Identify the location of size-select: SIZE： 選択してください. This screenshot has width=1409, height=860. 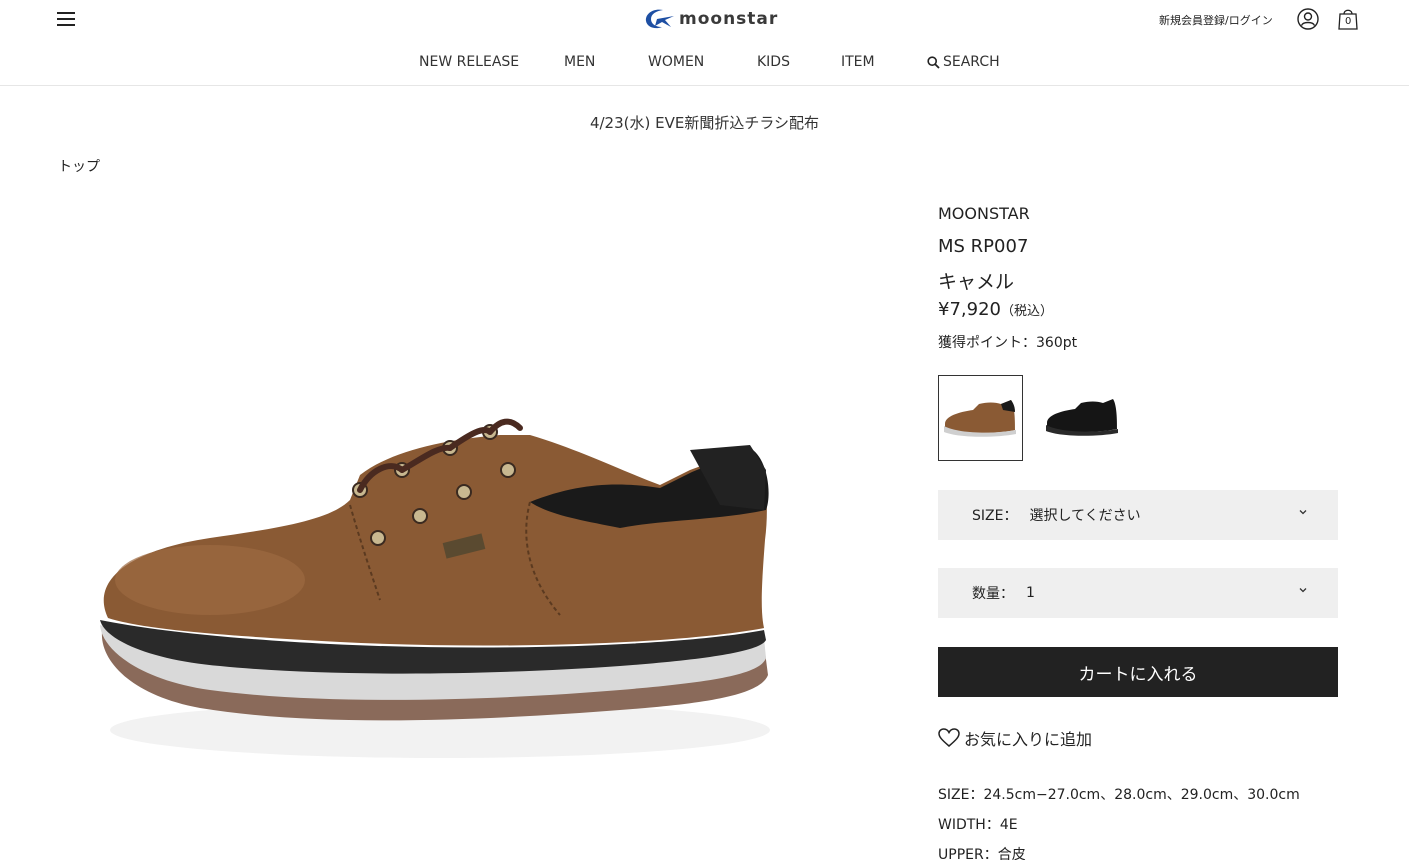
(1138, 515).